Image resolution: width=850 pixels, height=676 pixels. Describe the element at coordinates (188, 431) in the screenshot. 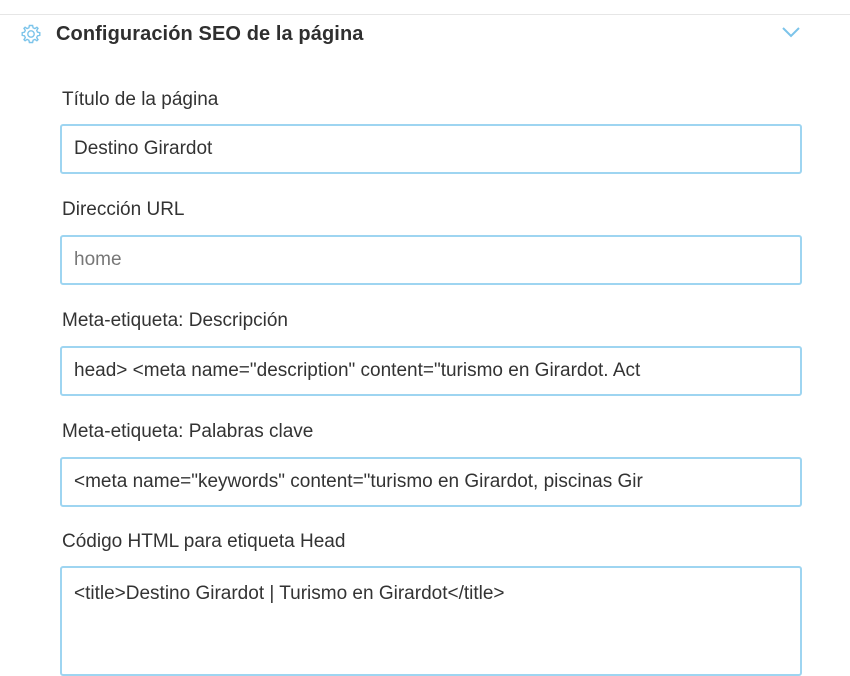

I see `meta-keywords-label: Meta-etiqueta: Palabras clave` at that location.